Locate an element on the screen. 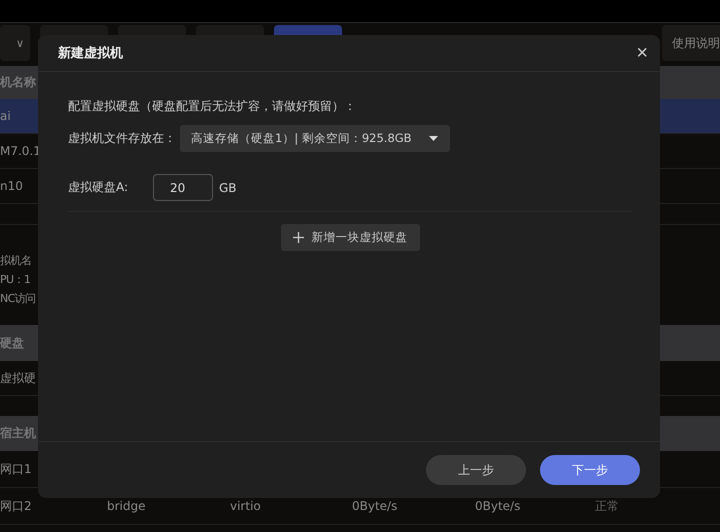 This screenshot has height=532, width=720. dropdown-arrow-icon is located at coordinates (433, 138).